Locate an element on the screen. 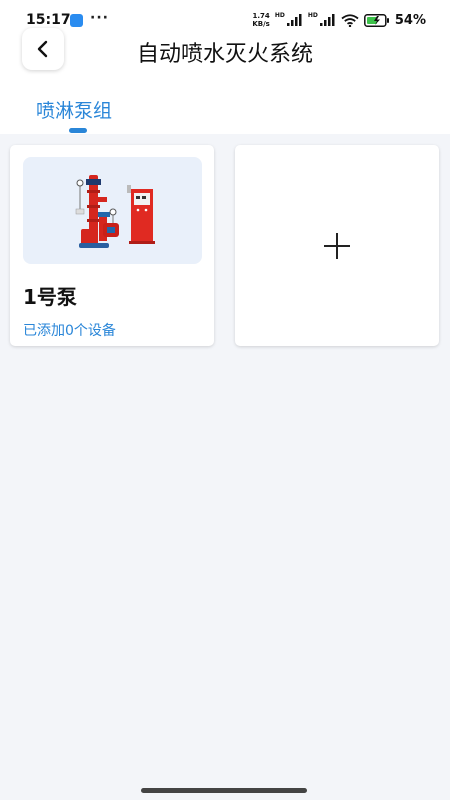 This screenshot has height=800, width=450. app-notification-icon is located at coordinates (76, 20).